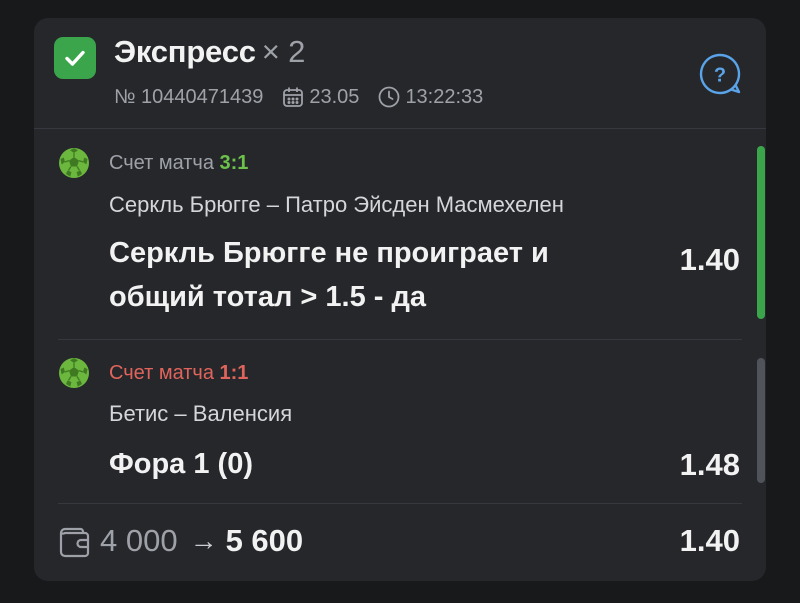  I want to click on bet-title: Экспресс × 2, so click(209, 52).